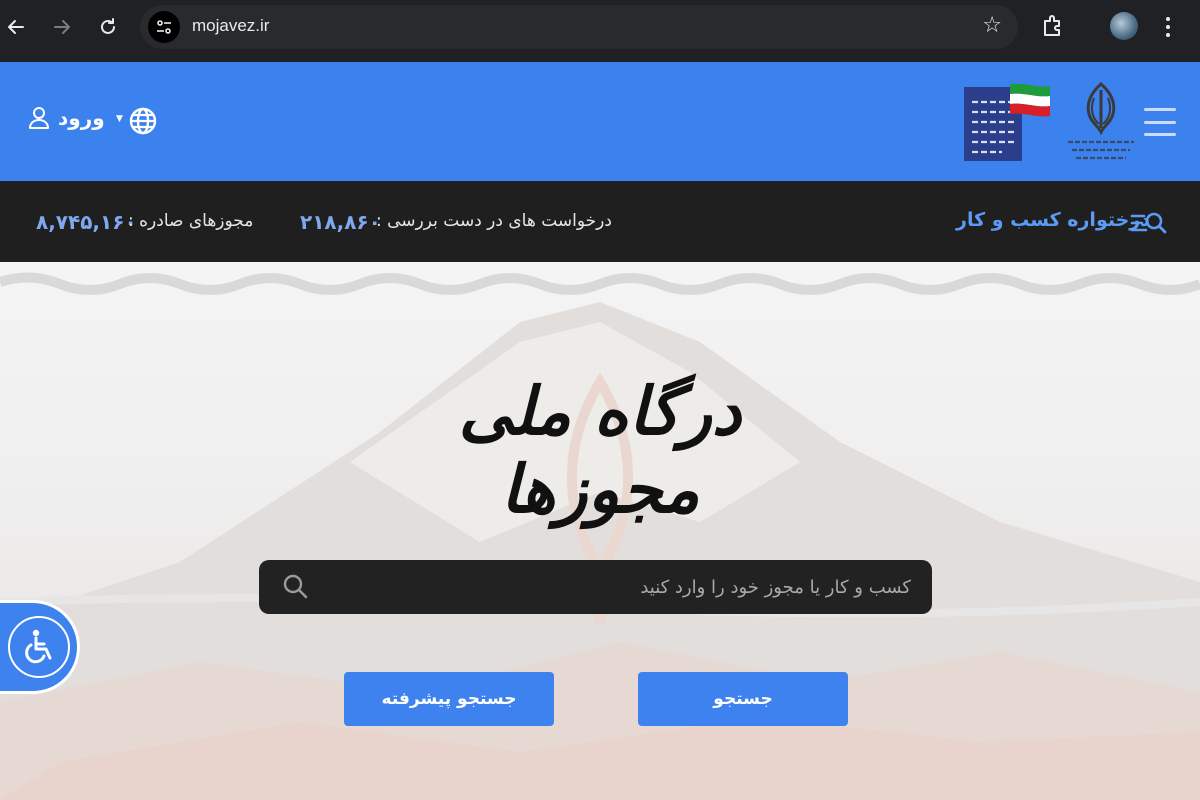 The image size is (1200, 800). Describe the element at coordinates (38, 647) in the screenshot. I see `wheelchair-icon` at that location.